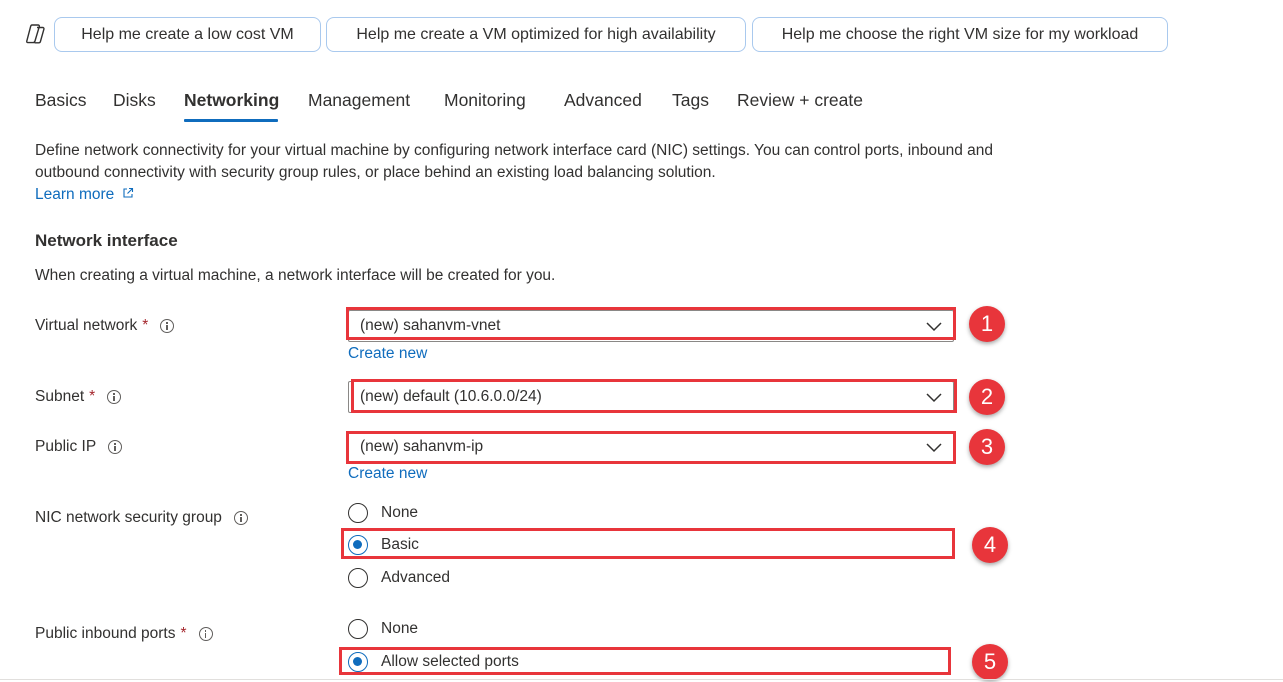 The image size is (1283, 682). Describe the element at coordinates (387, 354) in the screenshot. I see `create-new-vnet-link: Create new` at that location.